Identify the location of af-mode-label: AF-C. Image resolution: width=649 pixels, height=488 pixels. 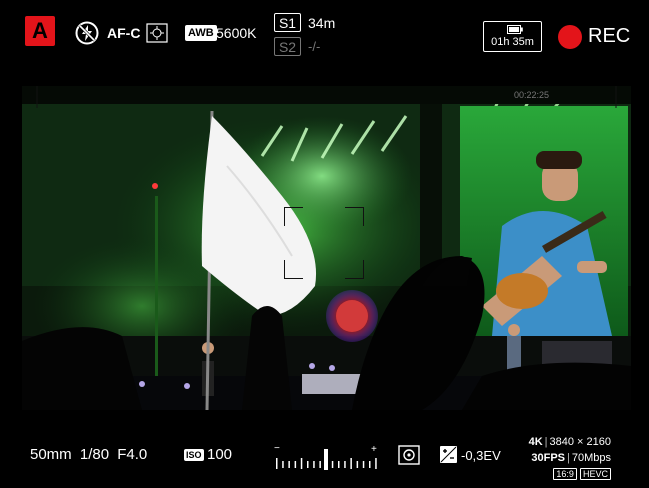
(123, 33).